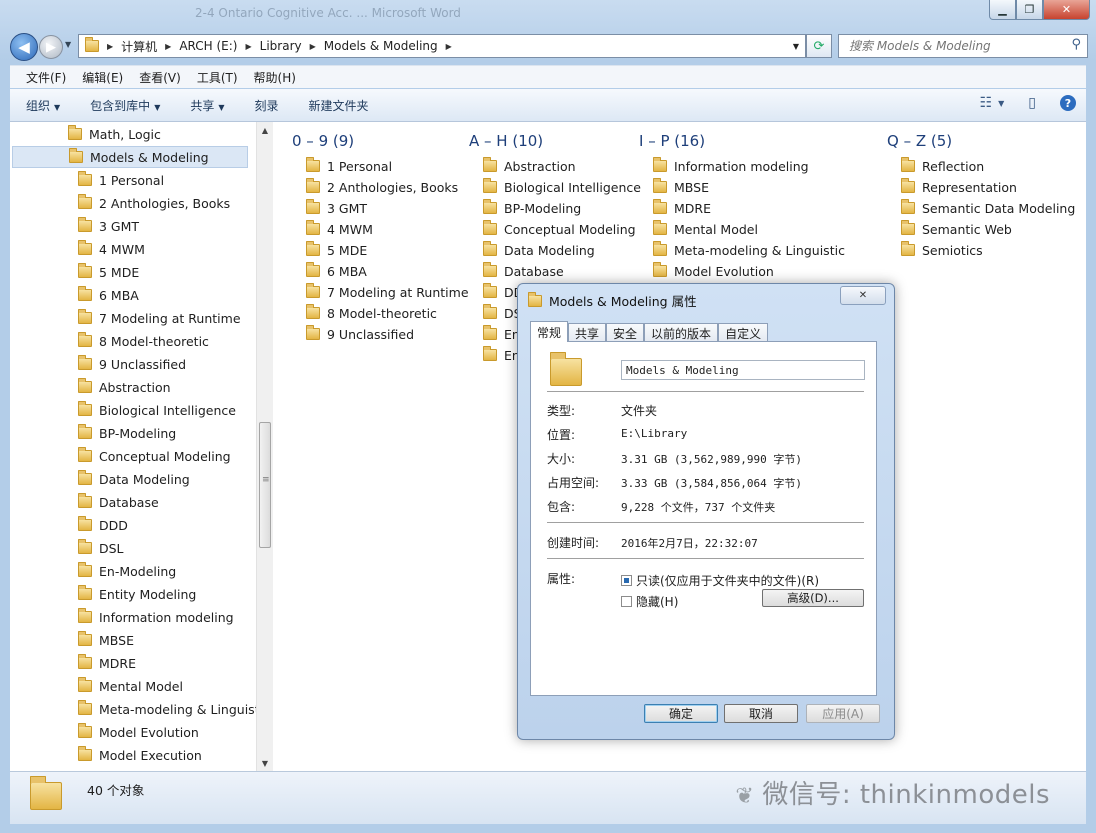 The height and width of the screenshot is (833, 1096). What do you see at coordinates (863, 295) in the screenshot?
I see `dialog-close-button: ✕` at bounding box center [863, 295].